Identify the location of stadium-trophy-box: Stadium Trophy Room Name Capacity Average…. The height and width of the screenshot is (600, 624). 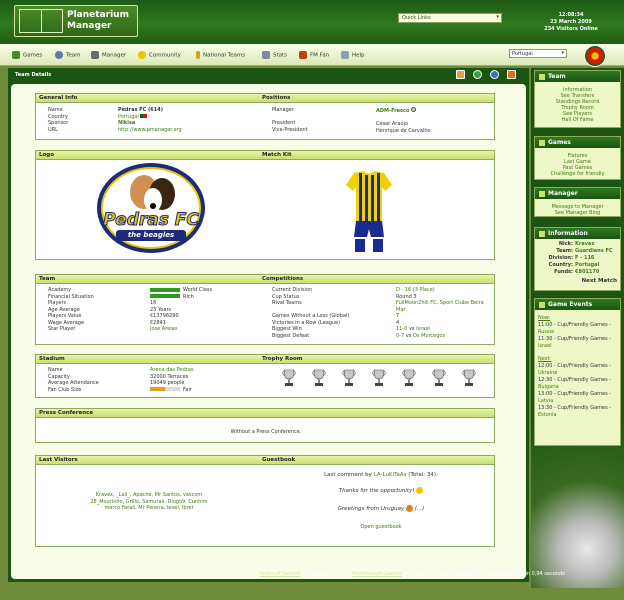
(265, 376).